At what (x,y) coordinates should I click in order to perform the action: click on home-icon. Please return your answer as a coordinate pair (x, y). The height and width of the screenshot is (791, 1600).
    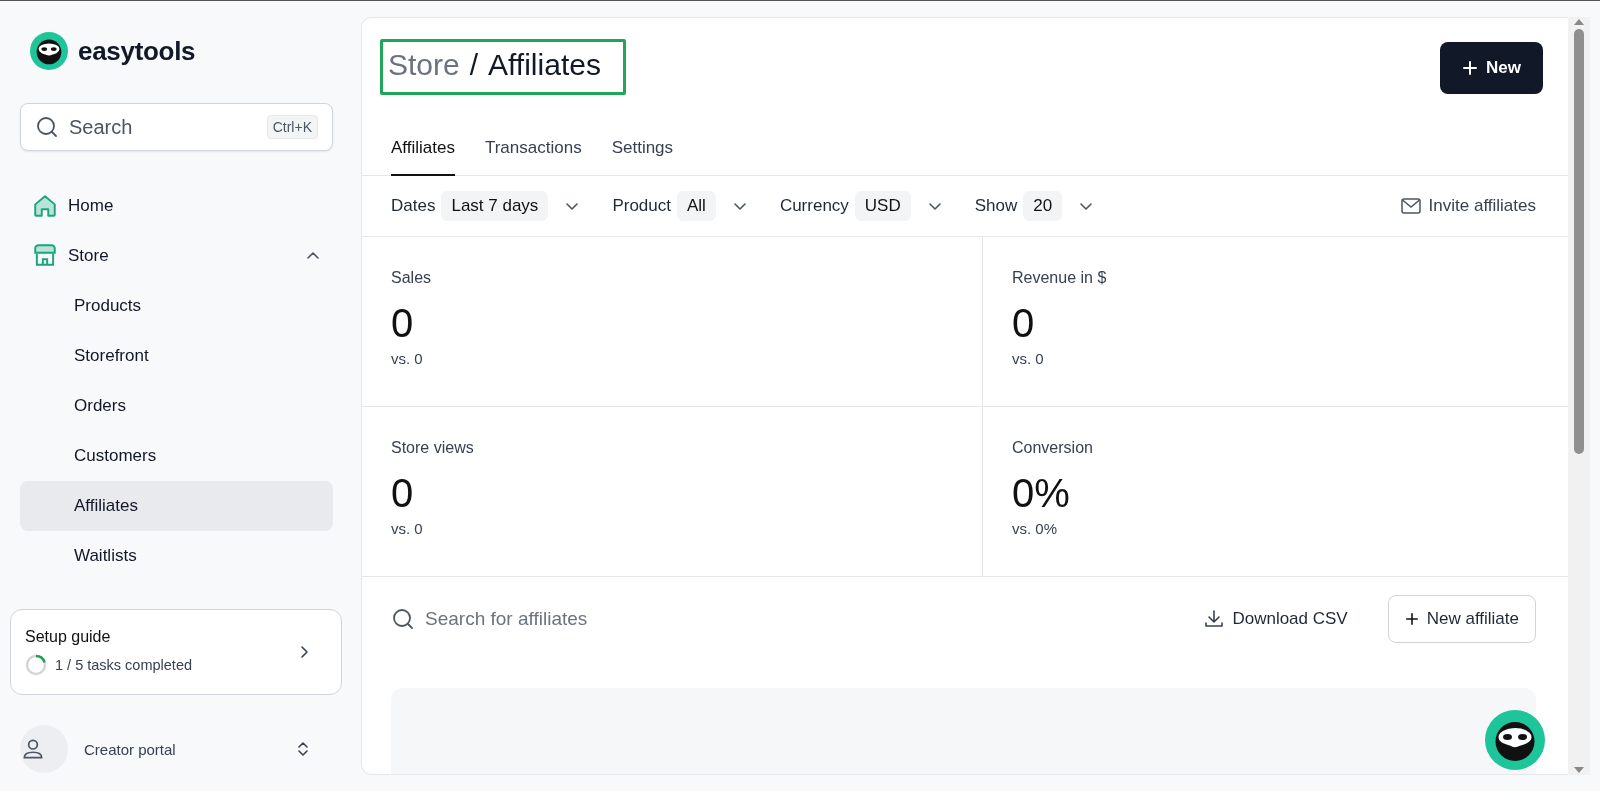
    Looking at the image, I should click on (45, 206).